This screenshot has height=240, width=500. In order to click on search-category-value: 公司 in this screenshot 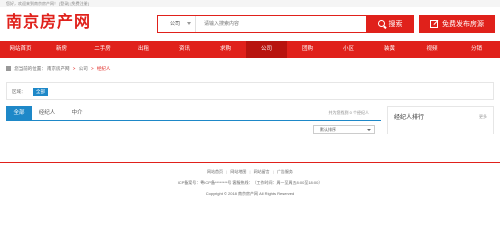, I will do `click(175, 24)`.